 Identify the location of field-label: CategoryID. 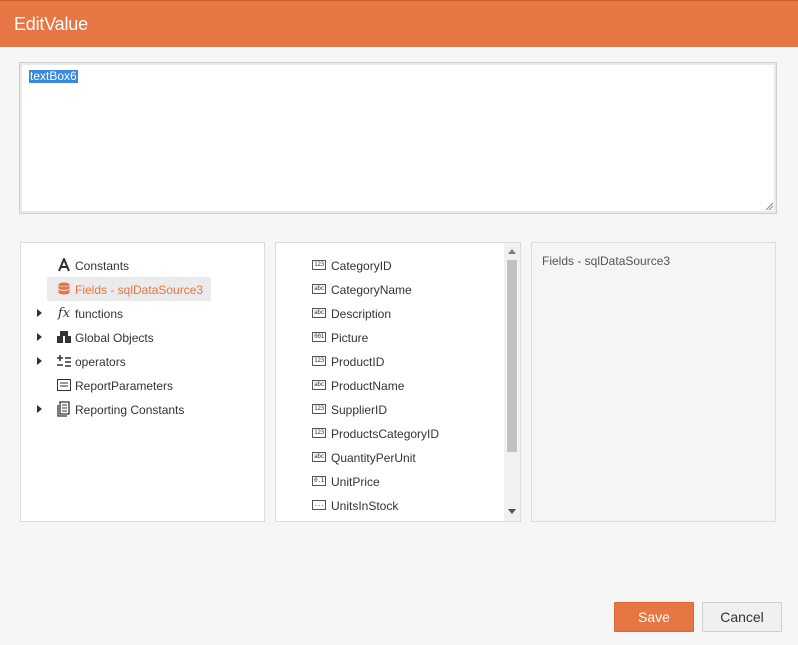
(361, 266).